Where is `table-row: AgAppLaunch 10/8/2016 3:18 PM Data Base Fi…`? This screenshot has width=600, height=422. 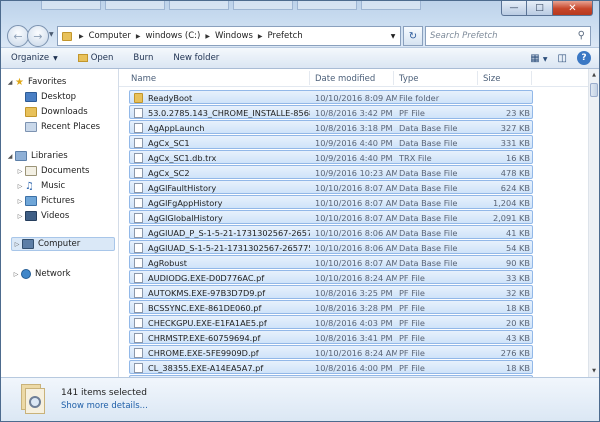
table-row: AgAppLaunch 10/8/2016 3:18 PM Data Base Fi… is located at coordinates (331, 127).